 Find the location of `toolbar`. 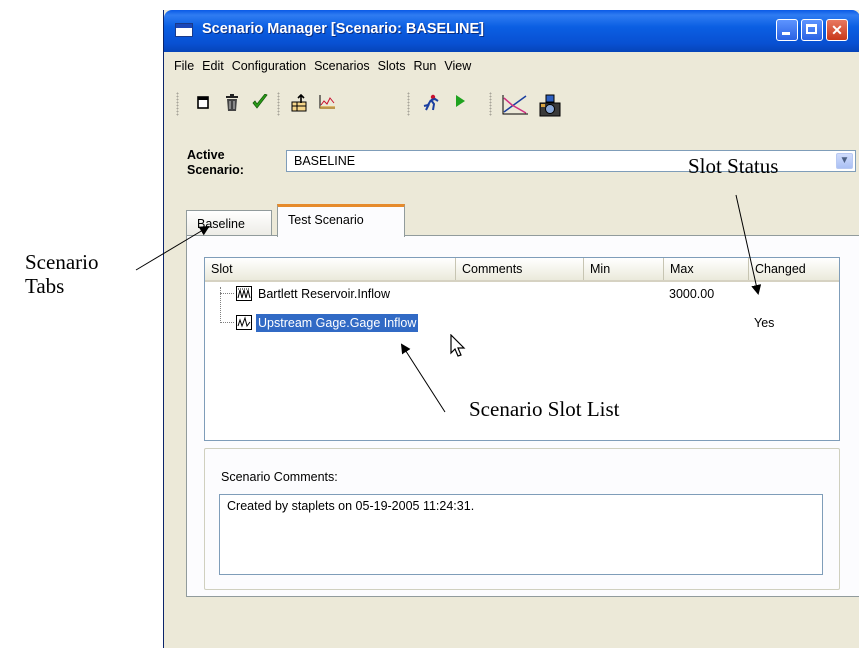

toolbar is located at coordinates (511, 105).